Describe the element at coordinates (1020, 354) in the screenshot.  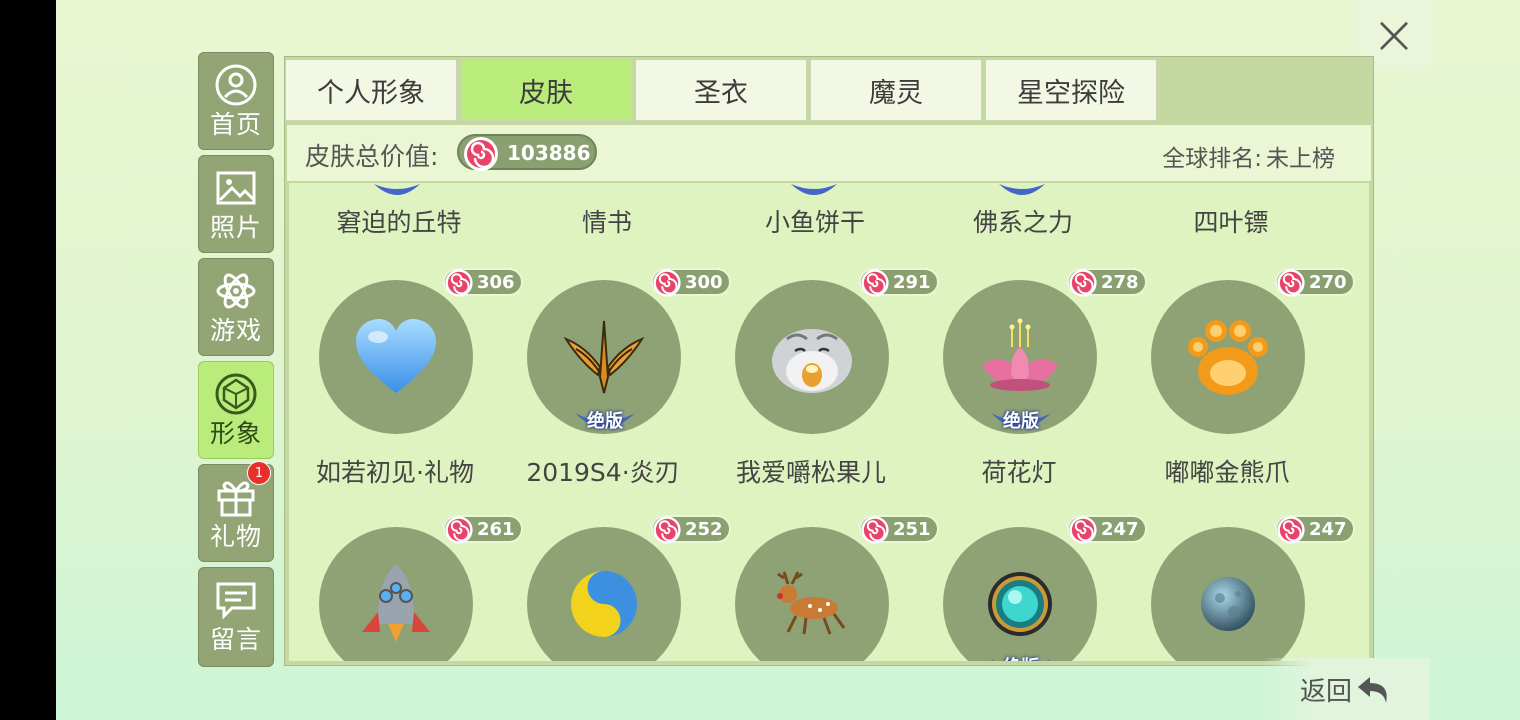
I see `lotus-lamp-icon` at that location.